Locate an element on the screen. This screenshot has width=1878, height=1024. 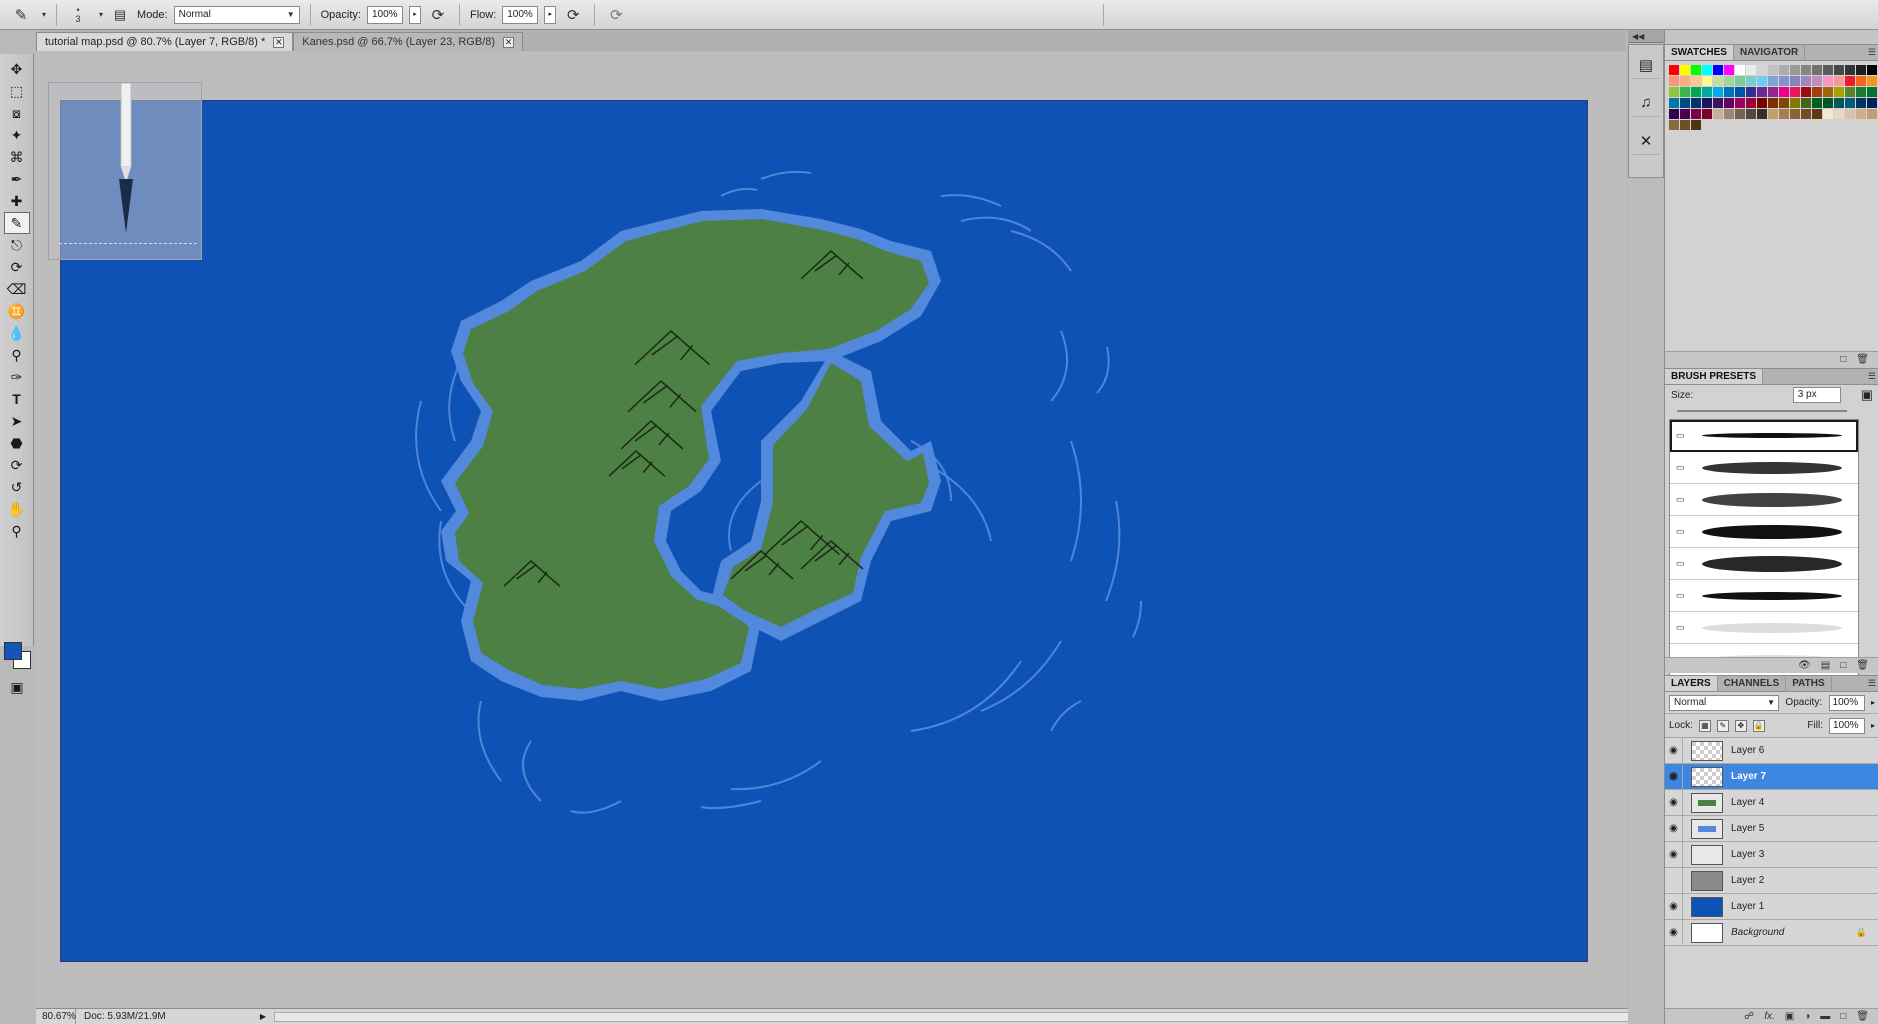
zoom-readout: 80.67% is located at coordinates (56, 1016).